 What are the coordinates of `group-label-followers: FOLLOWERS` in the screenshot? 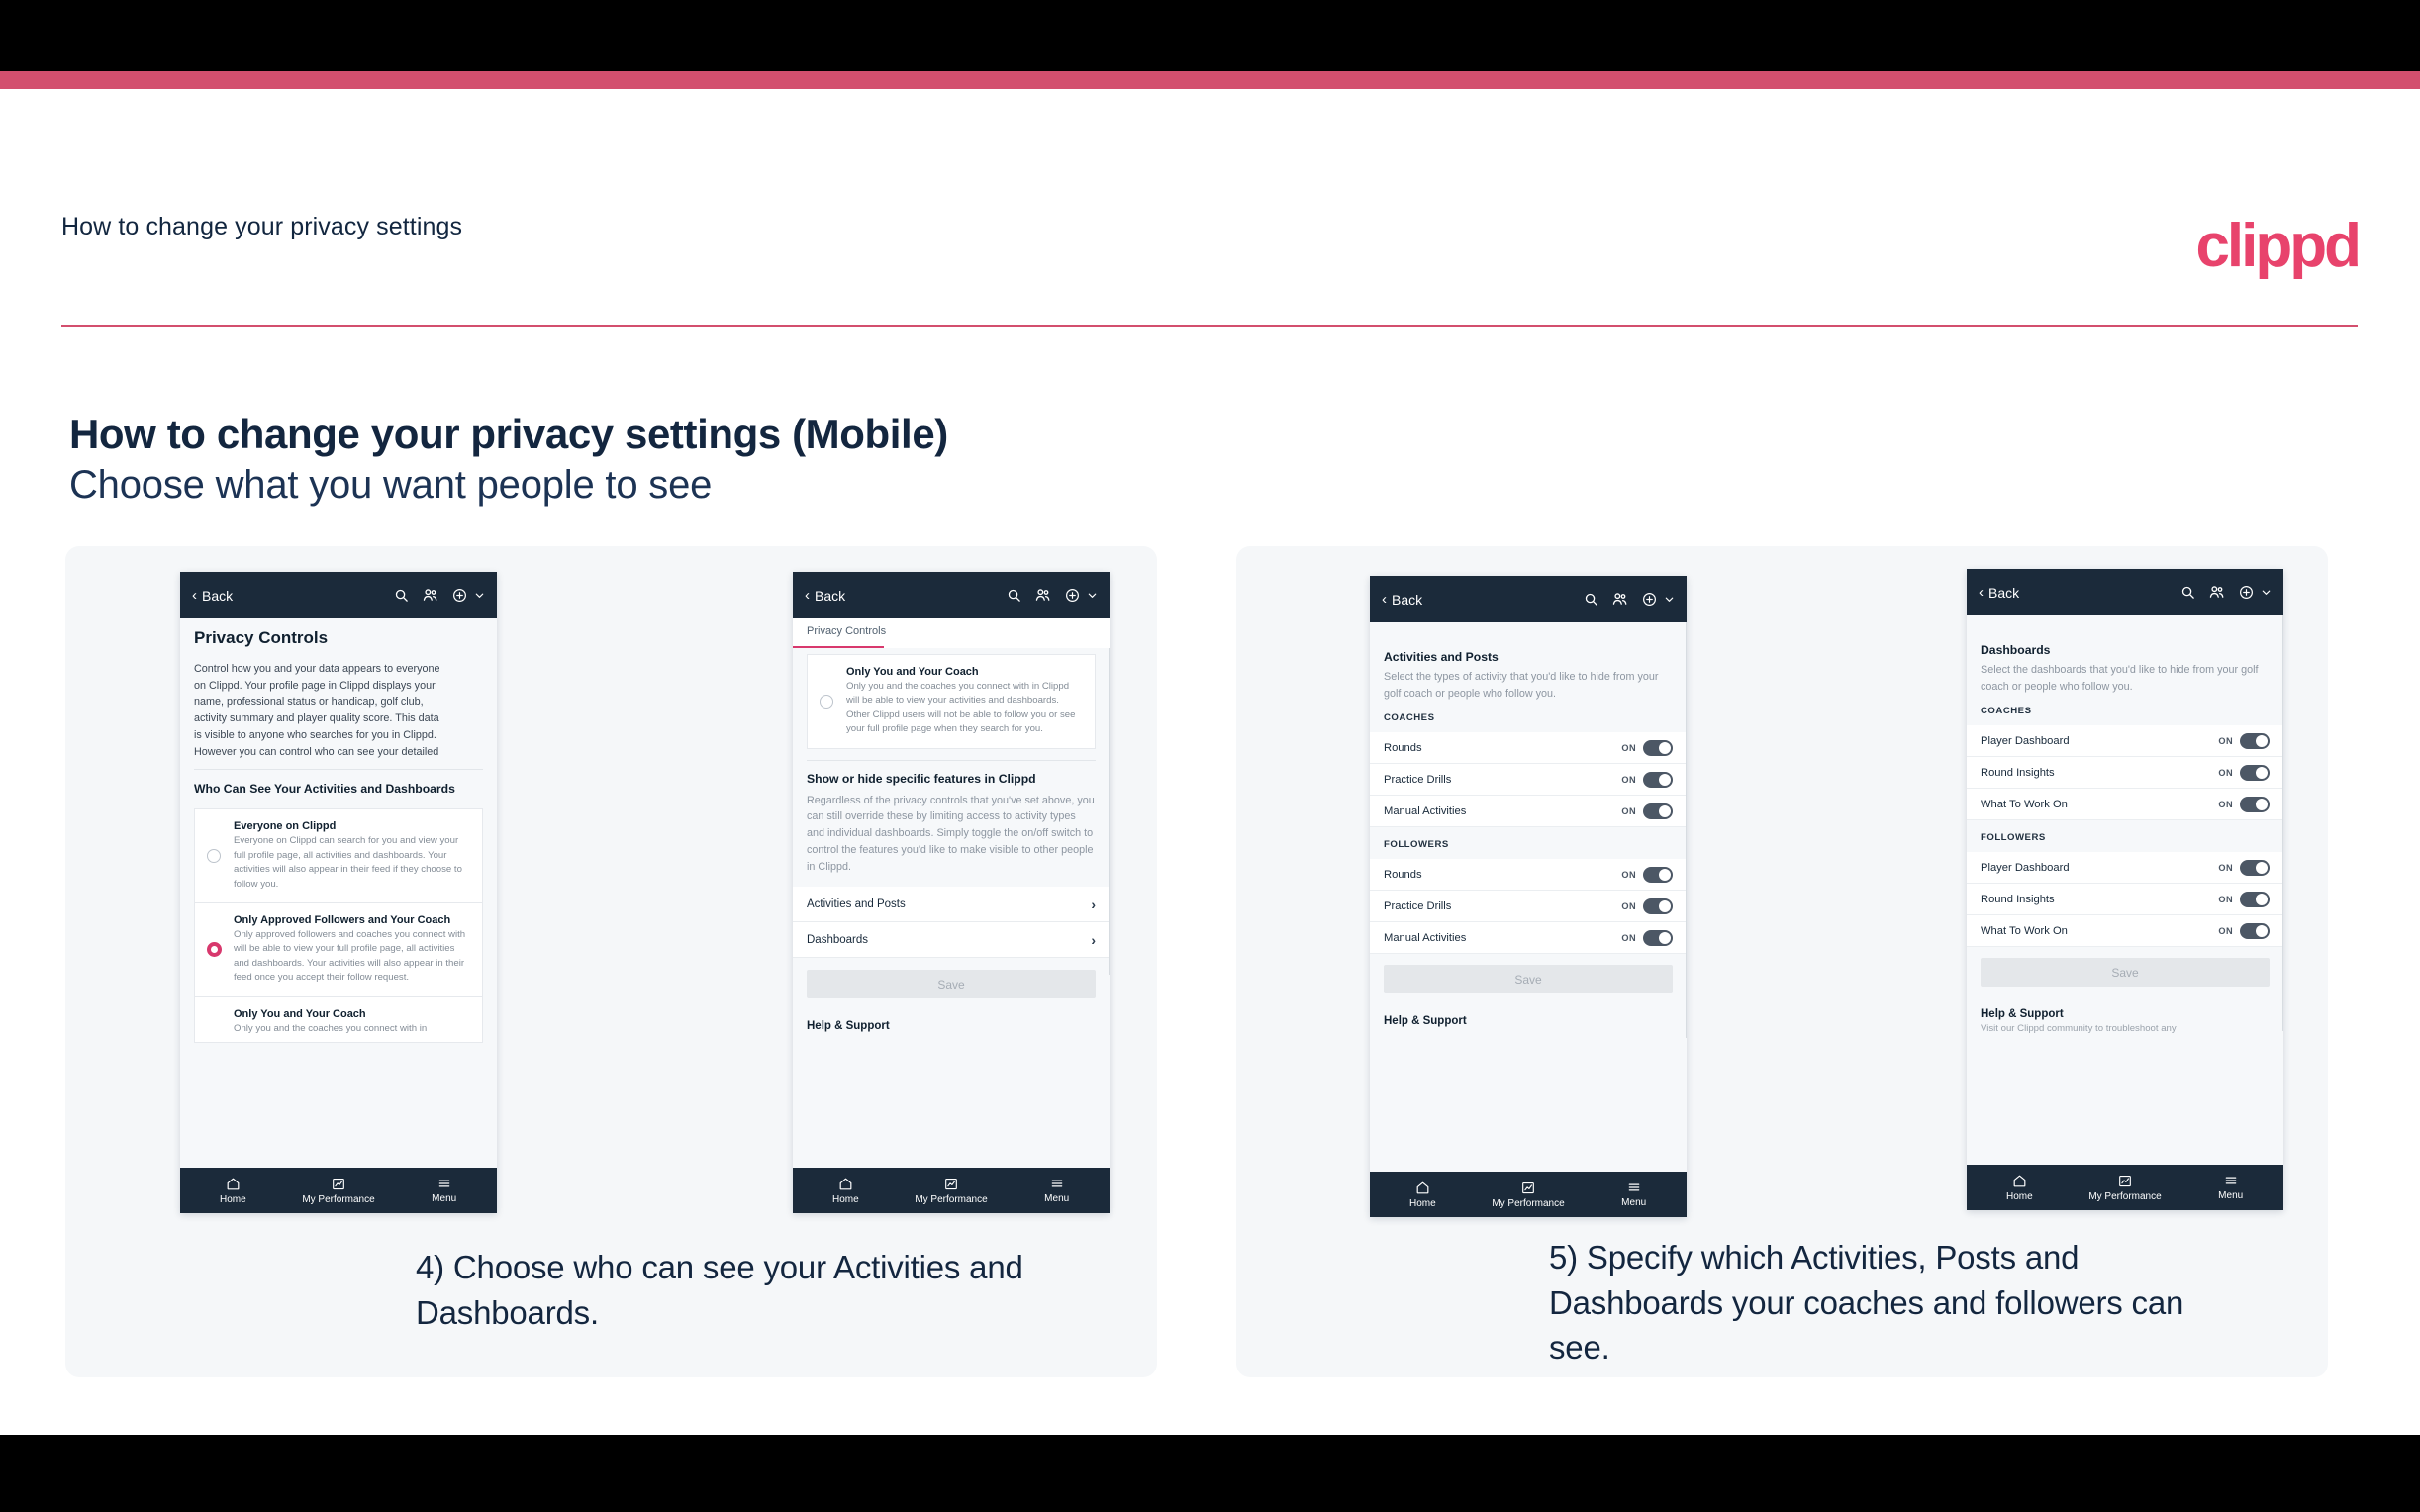 It's located at (1416, 845).